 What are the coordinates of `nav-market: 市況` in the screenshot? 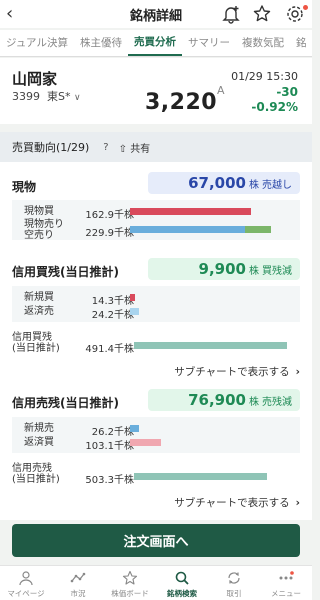 It's located at (78, 583).